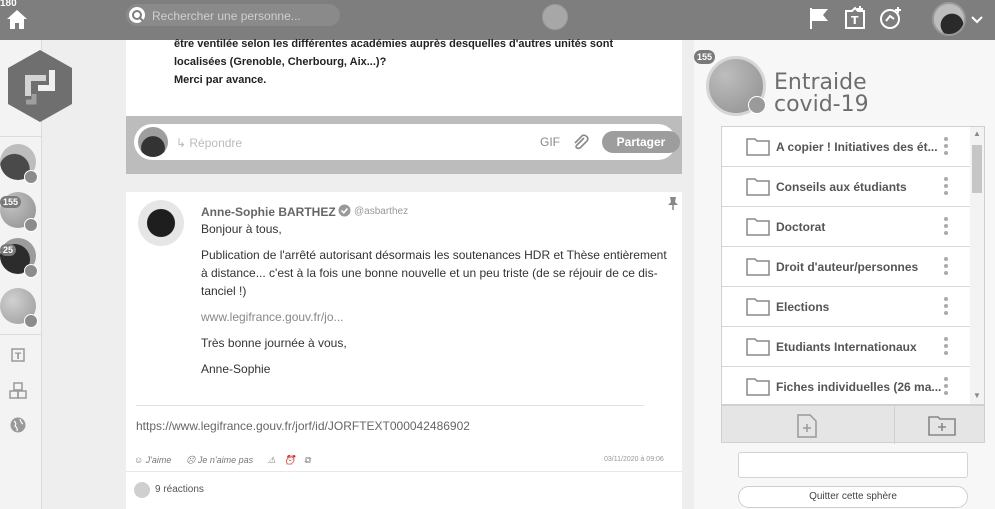  Describe the element at coordinates (977, 265) in the screenshot. I see `scrollbar: ▲ ▼` at that location.